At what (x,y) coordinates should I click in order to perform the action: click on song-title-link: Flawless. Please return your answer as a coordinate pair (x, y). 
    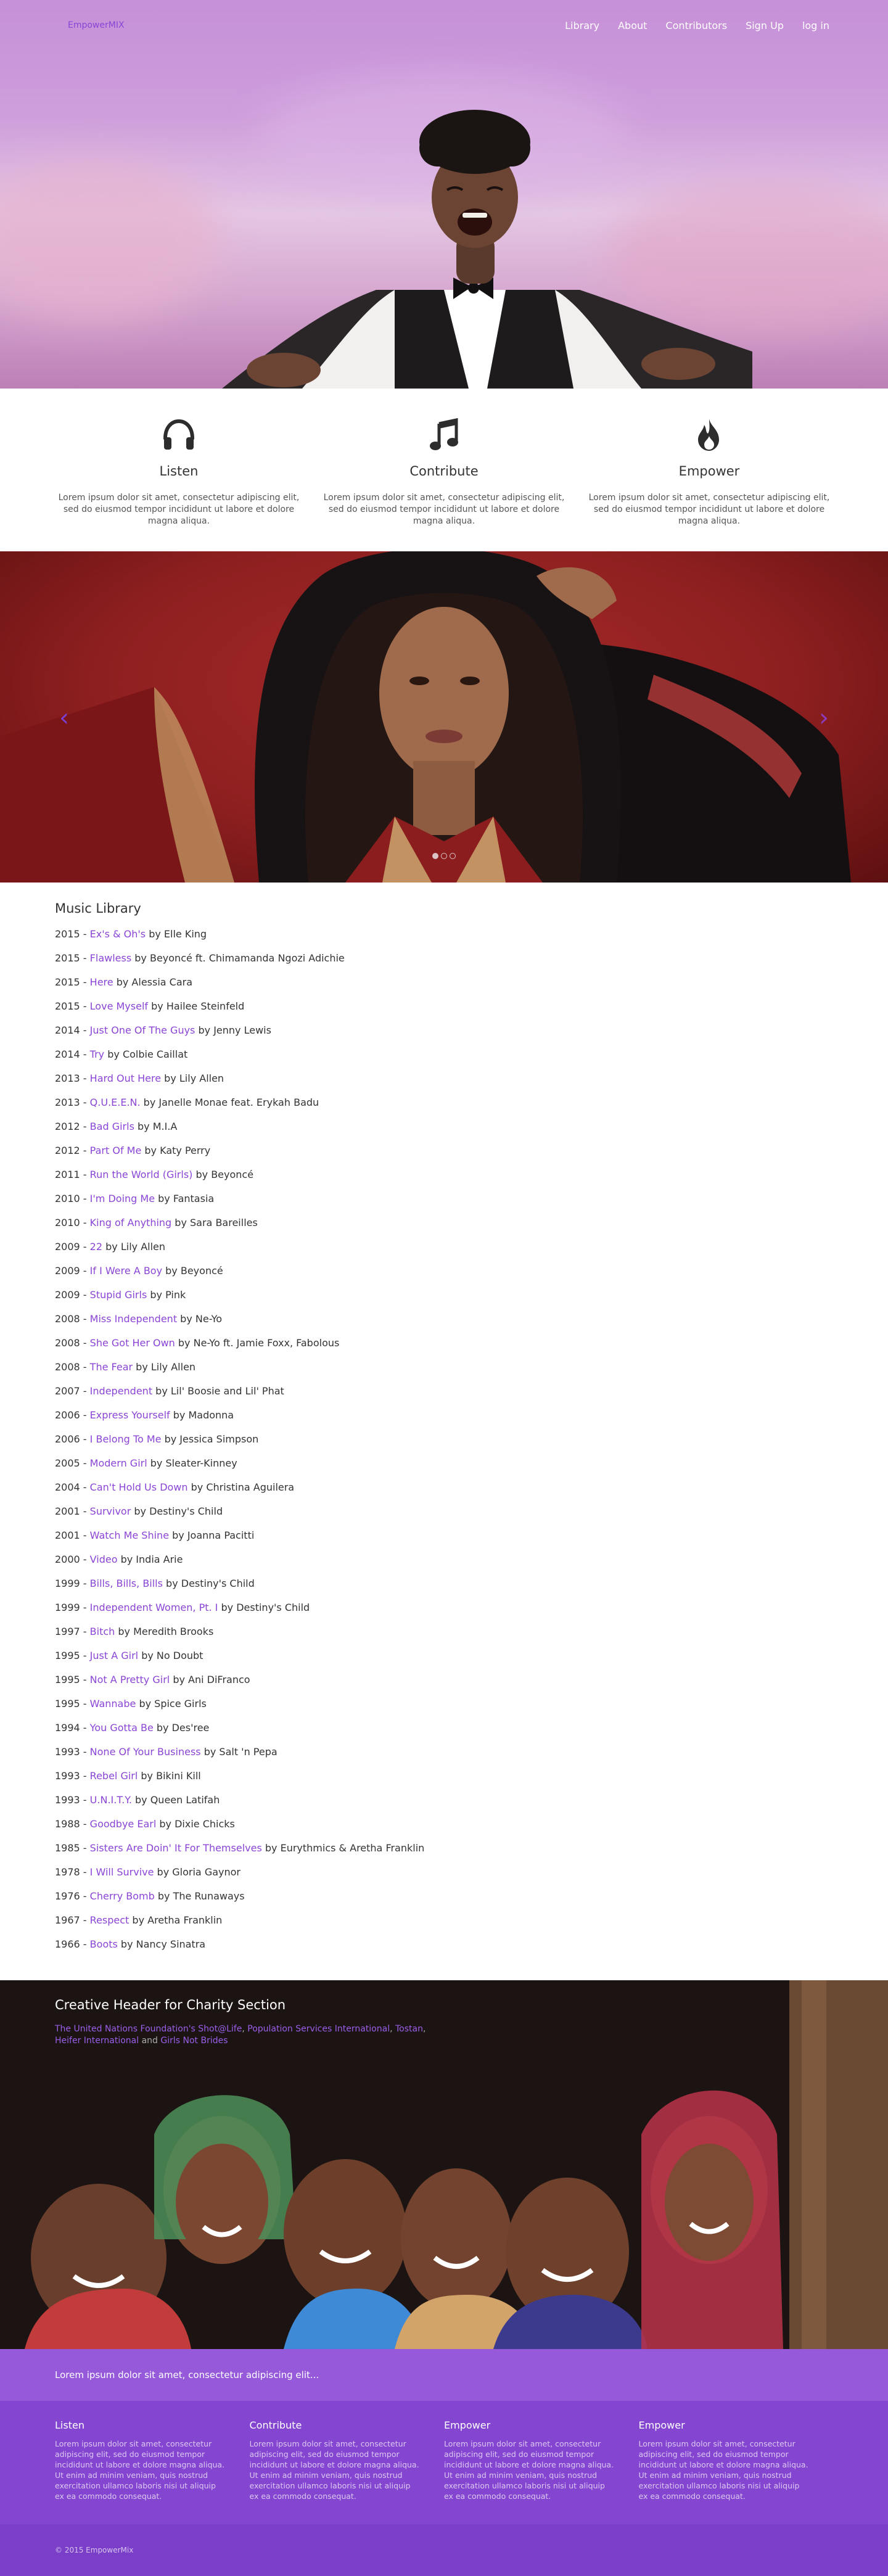
    Looking at the image, I should click on (111, 958).